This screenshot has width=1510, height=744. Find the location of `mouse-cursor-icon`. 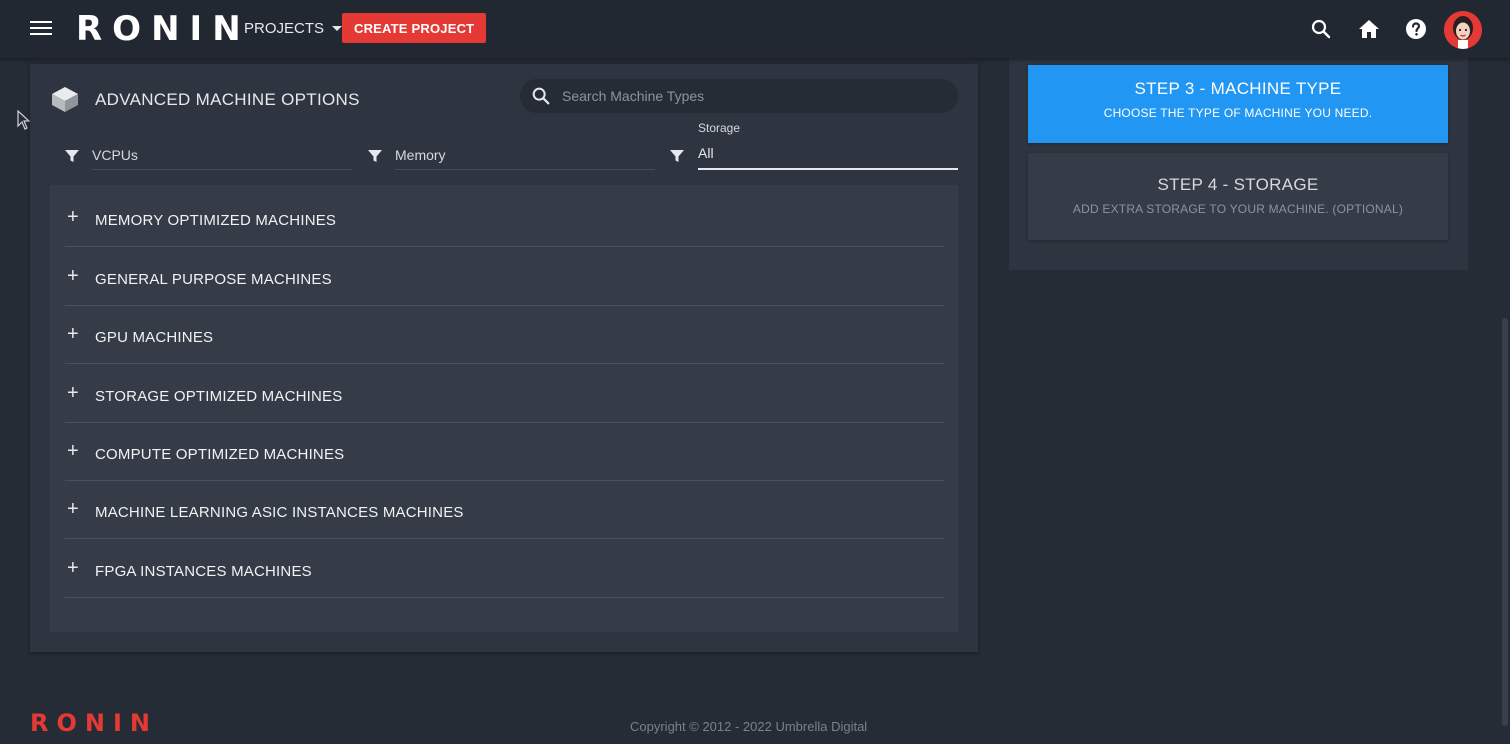

mouse-cursor-icon is located at coordinates (24, 120).